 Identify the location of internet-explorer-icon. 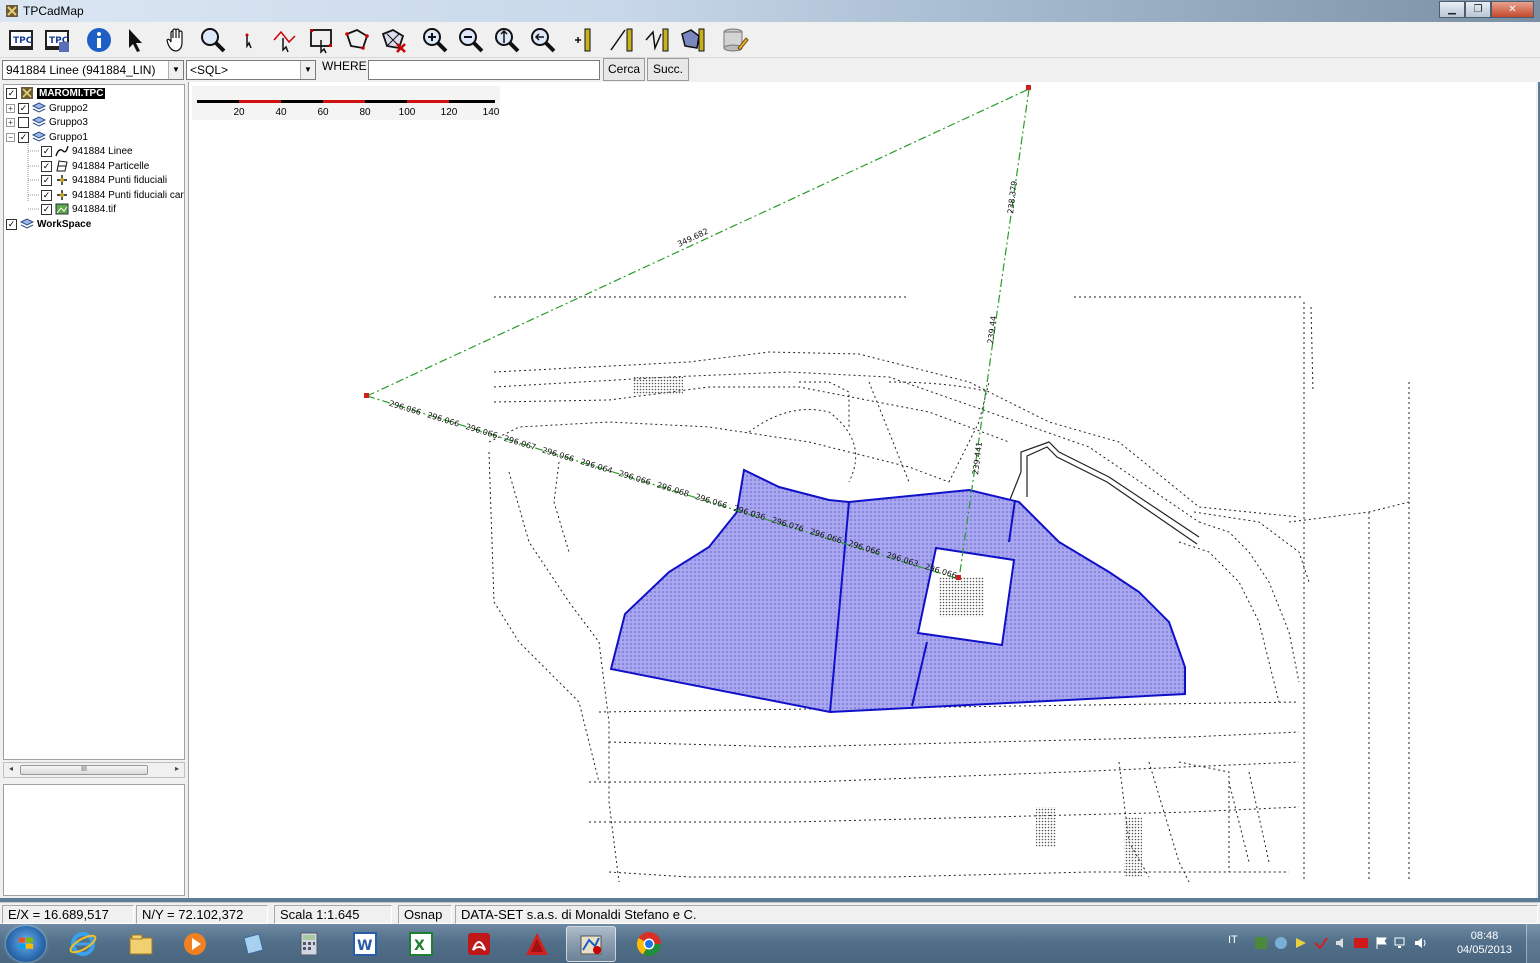
(83, 944).